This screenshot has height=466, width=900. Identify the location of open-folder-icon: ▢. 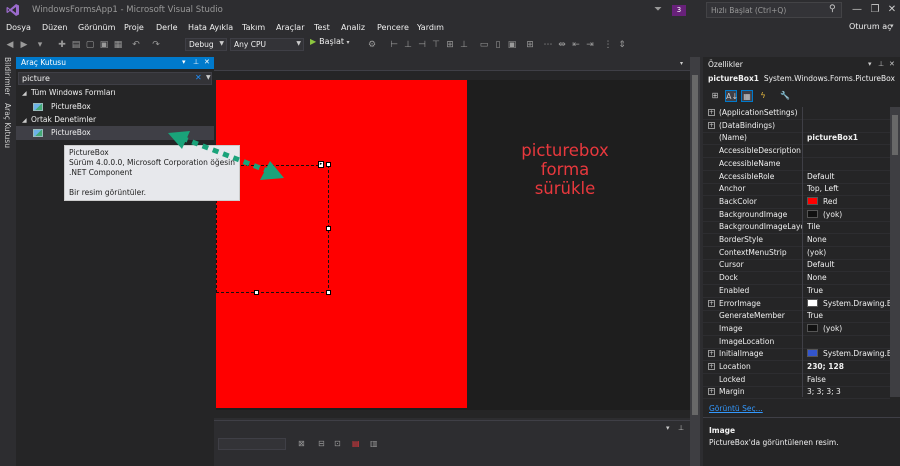
(90, 45).